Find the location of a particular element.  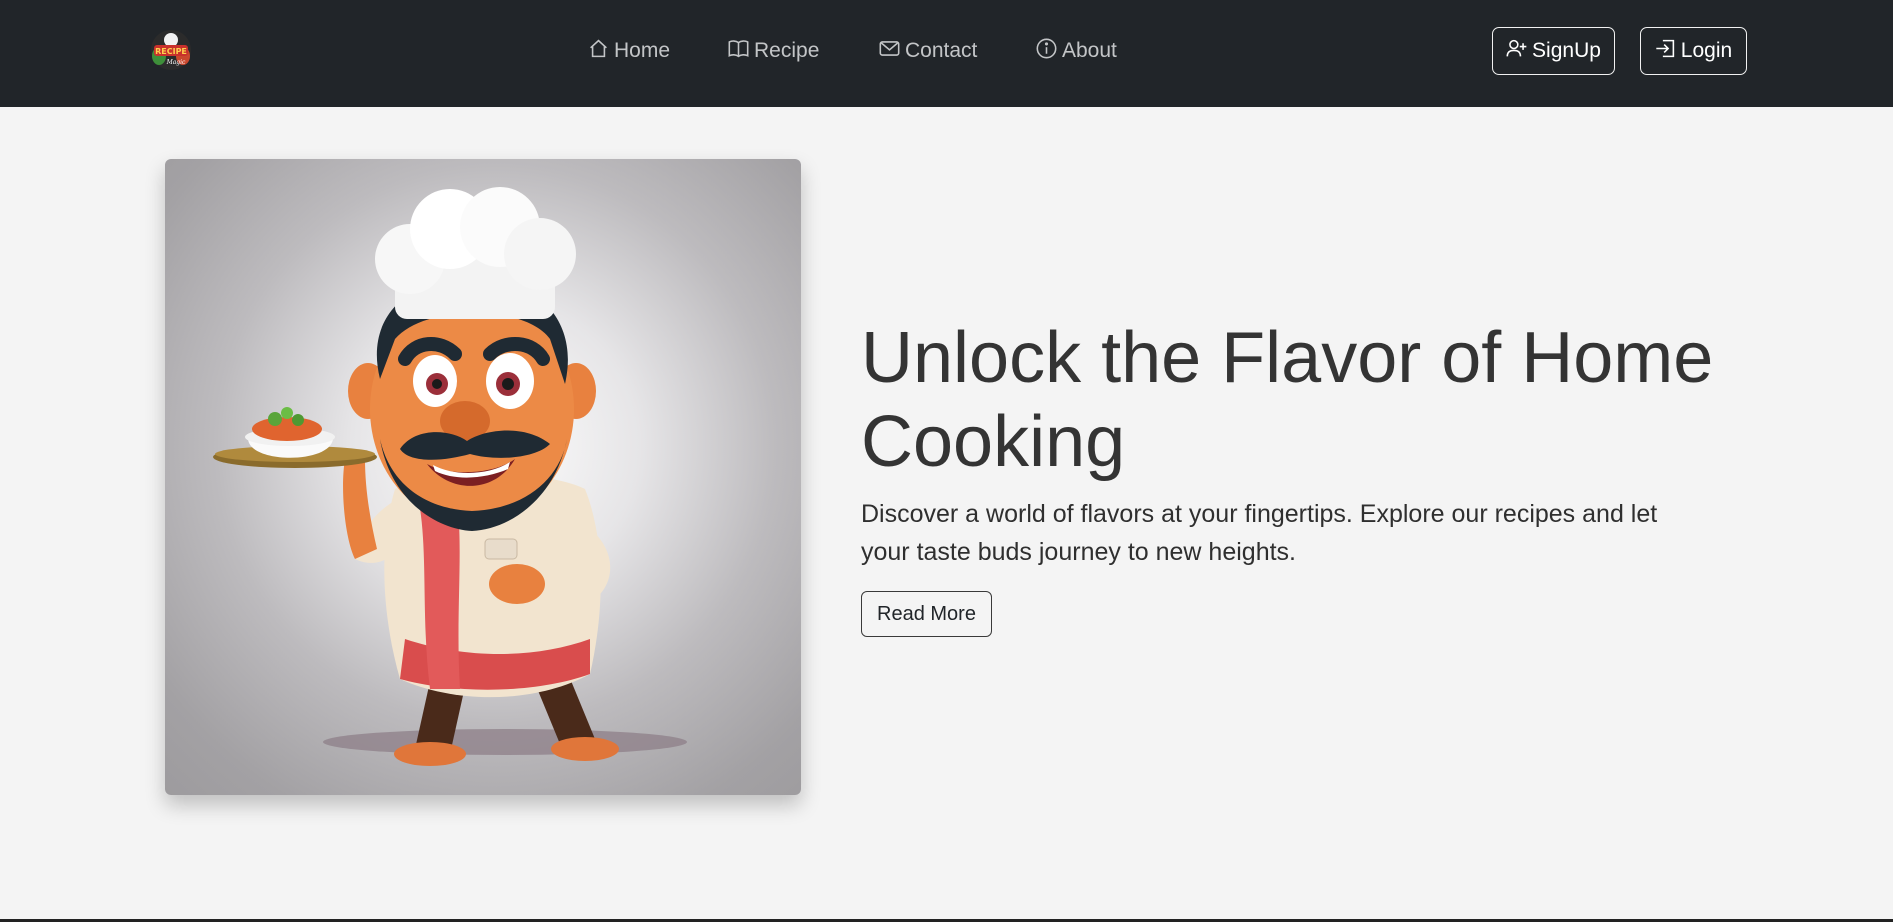

signup-label: SignUp is located at coordinates (1566, 50).